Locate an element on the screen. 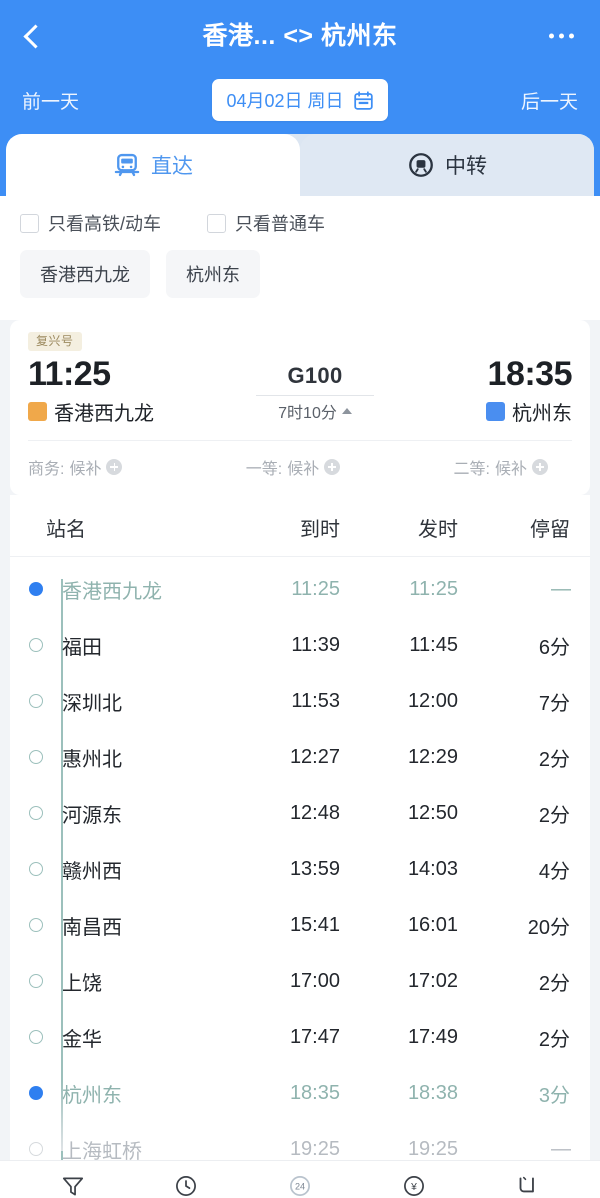 The width and height of the screenshot is (600, 1198). tab-transfer-label: 中转 is located at coordinates (466, 166).